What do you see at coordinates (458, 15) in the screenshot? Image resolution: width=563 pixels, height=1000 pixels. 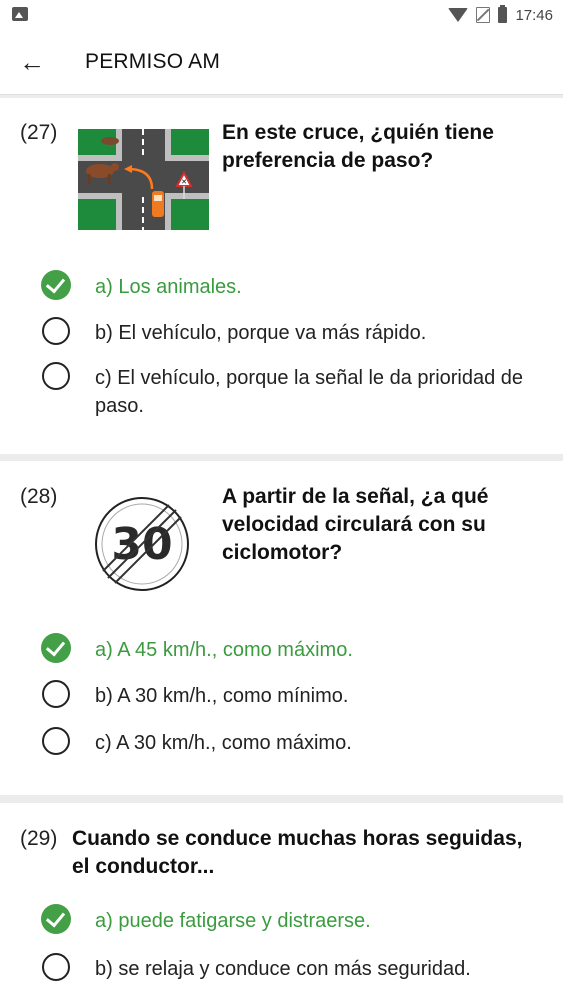 I see `wifi-icon` at bounding box center [458, 15].